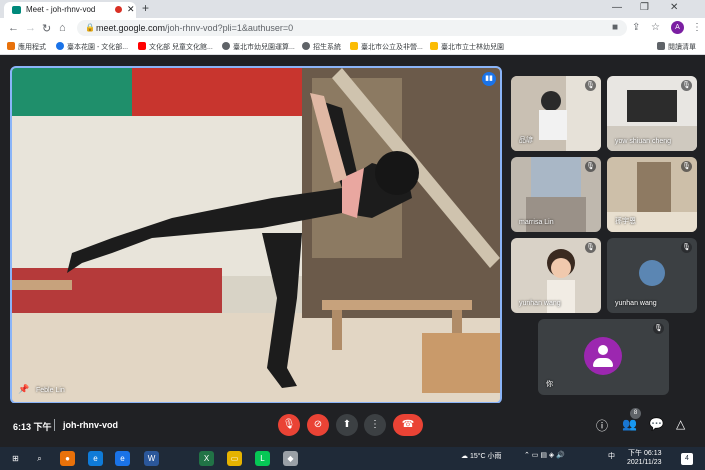  Describe the element at coordinates (16, 10) in the screenshot. I see `meet-favicon-icon` at that location.